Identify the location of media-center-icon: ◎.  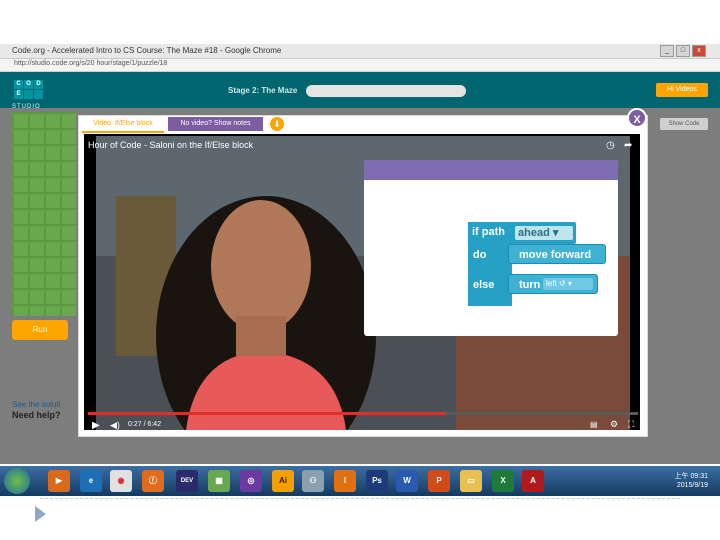
(251, 481).